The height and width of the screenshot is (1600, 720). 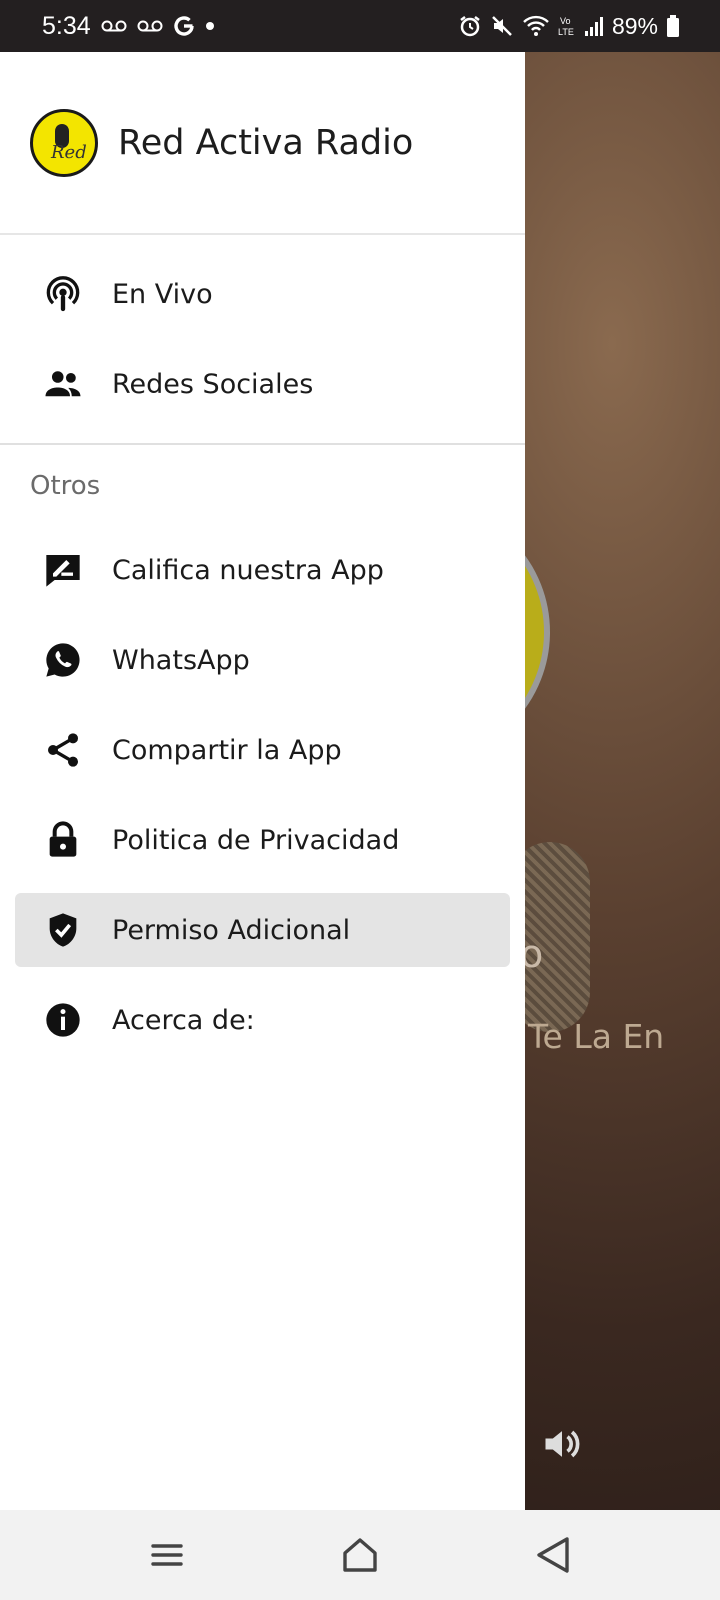 I want to click on volte-icon: Vo LTE, so click(x=567, y=26).